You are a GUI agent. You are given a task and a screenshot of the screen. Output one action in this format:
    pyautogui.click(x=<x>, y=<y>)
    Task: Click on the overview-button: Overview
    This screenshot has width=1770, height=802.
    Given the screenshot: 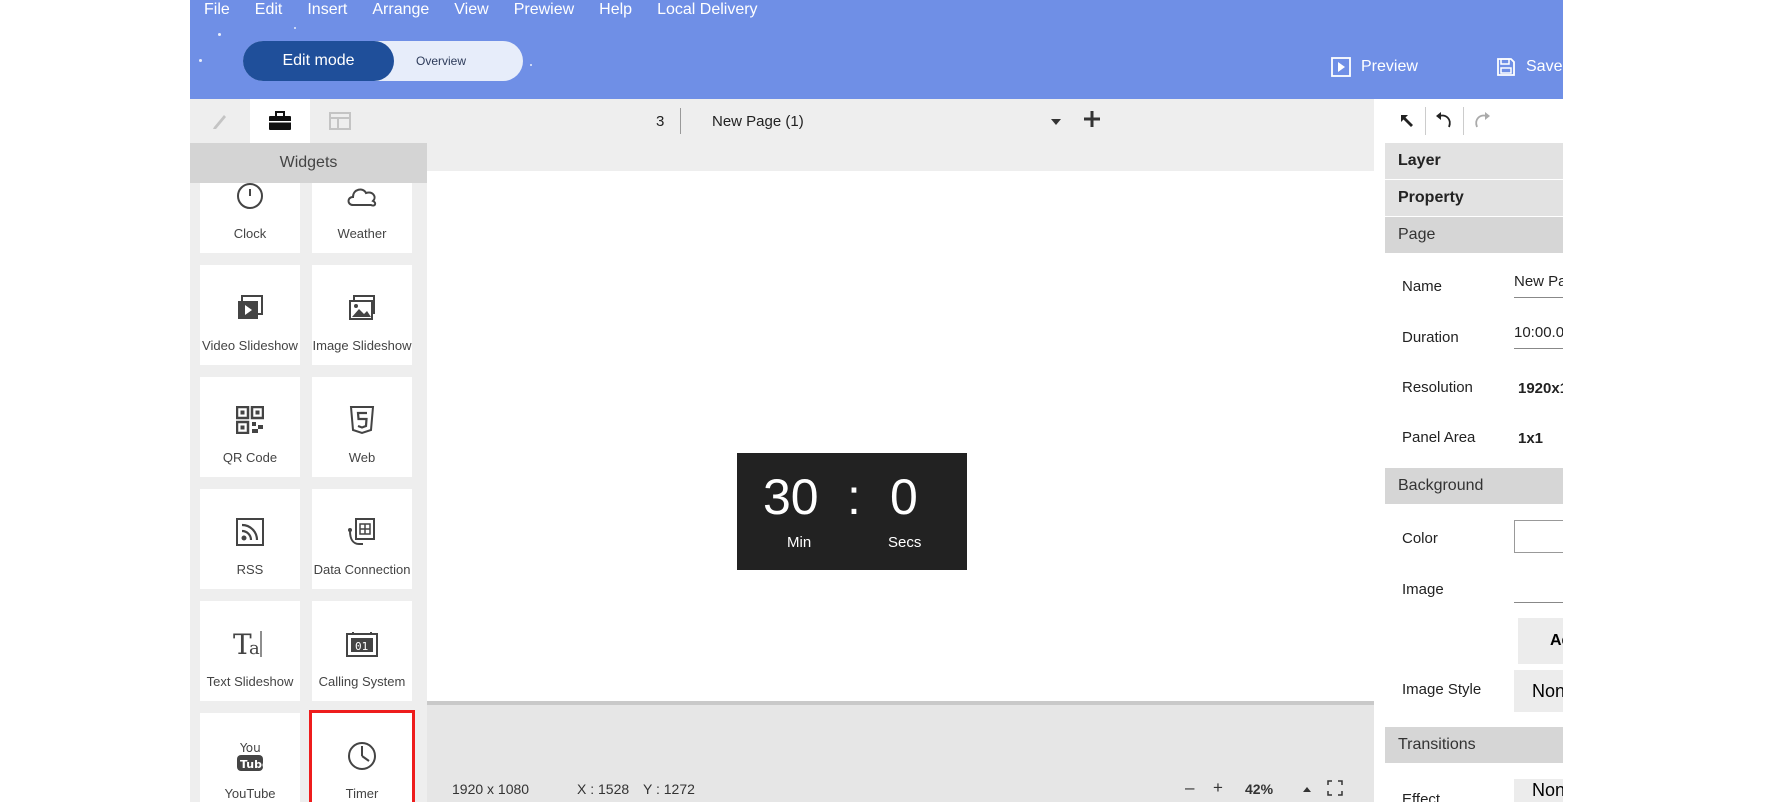 What is the action you would take?
    pyautogui.click(x=458, y=61)
    